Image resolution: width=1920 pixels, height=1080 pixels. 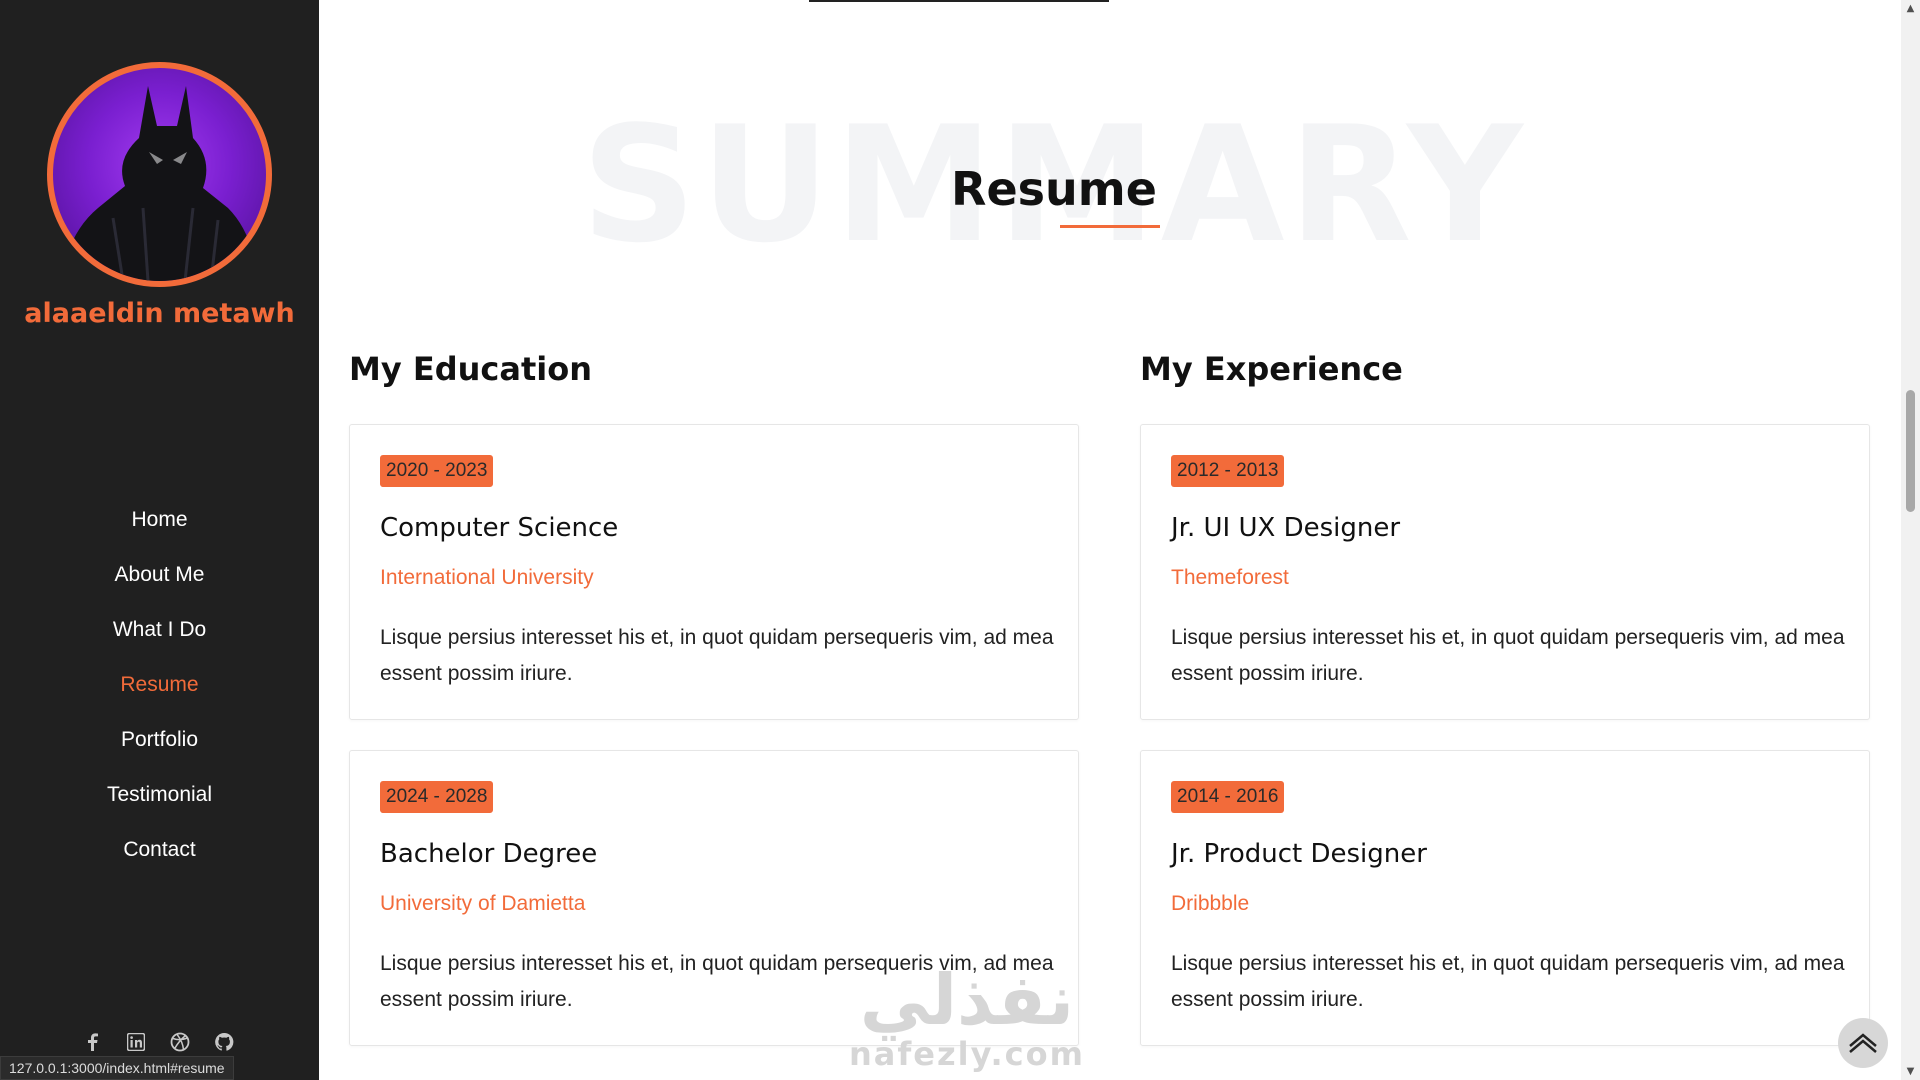 I want to click on scroll-down-arrow-icon: ▼, so click(x=1910, y=1071).